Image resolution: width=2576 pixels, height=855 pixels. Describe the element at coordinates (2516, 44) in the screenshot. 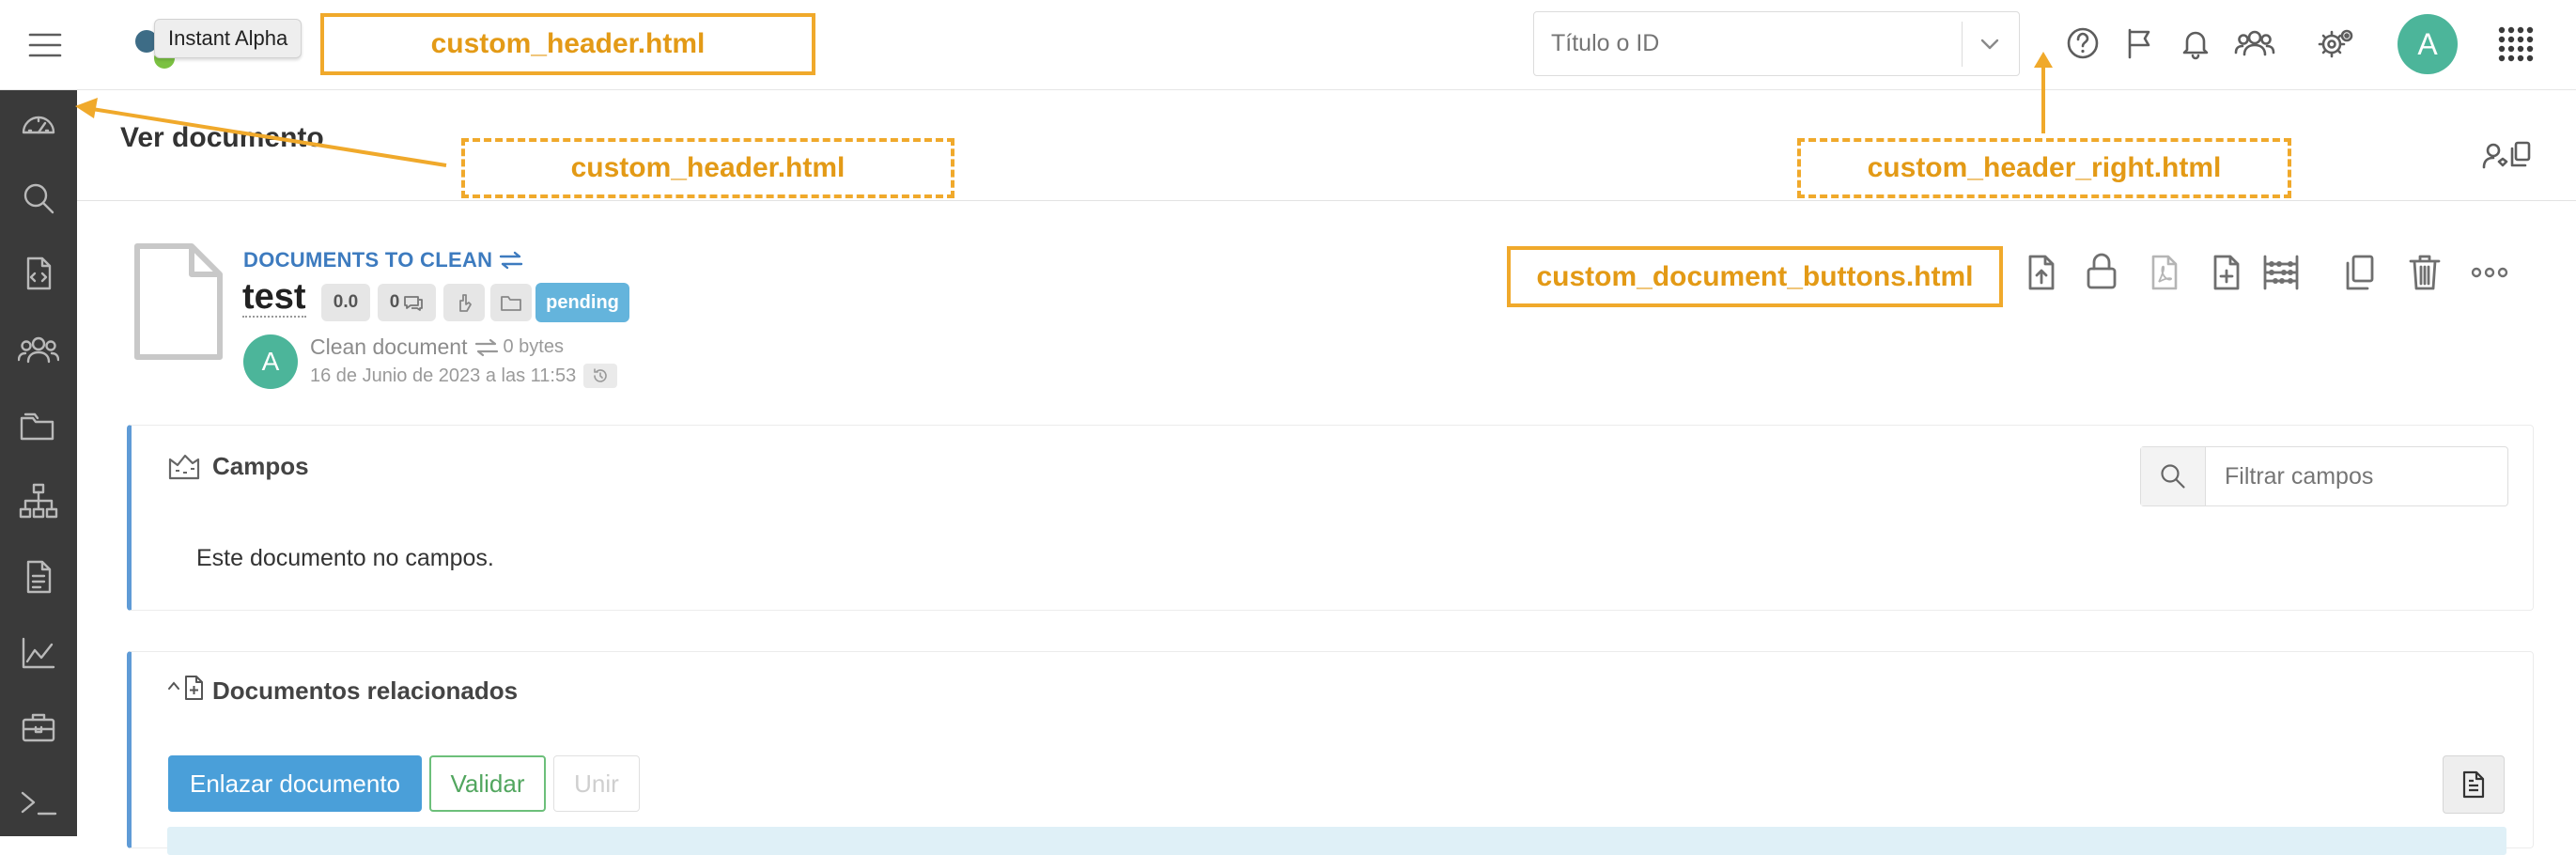

I see `apps-grid-icon` at that location.